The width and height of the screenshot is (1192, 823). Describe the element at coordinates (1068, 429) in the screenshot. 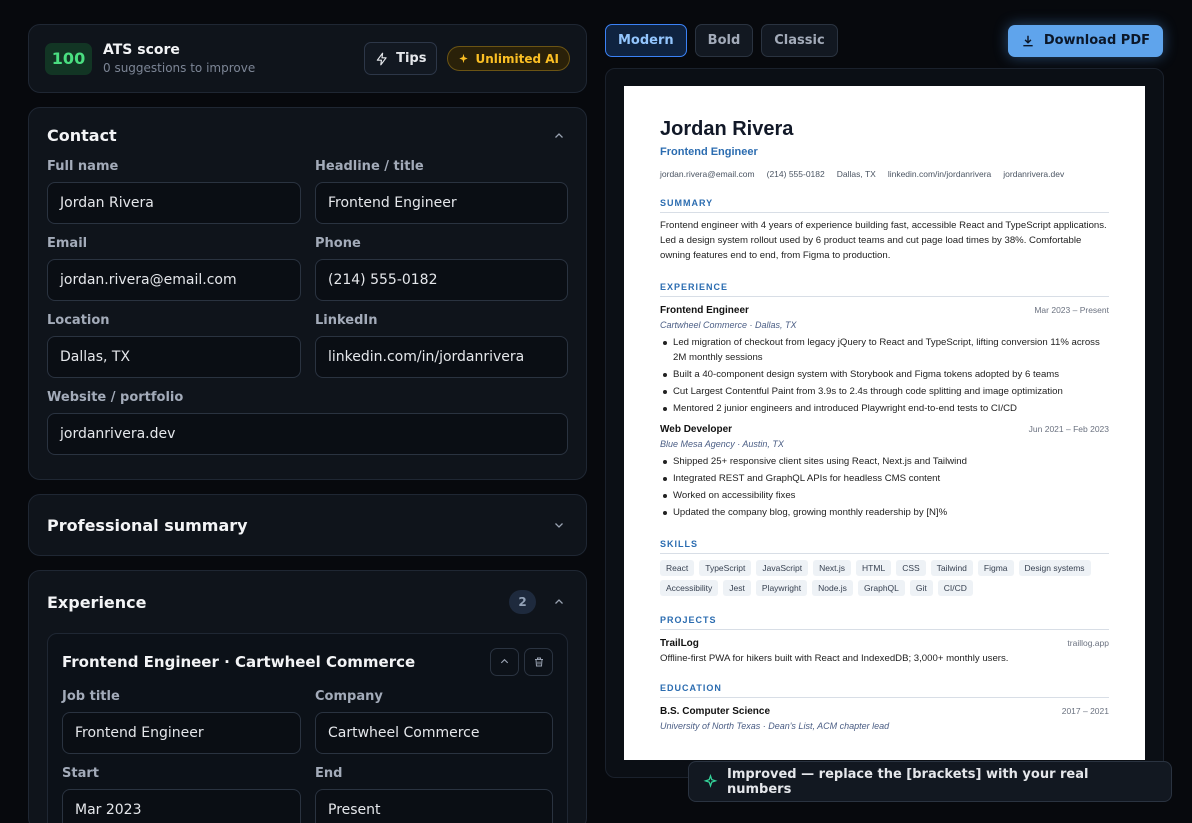

I see `resume-job-dates: Jun 2021 – Feb 2023` at that location.